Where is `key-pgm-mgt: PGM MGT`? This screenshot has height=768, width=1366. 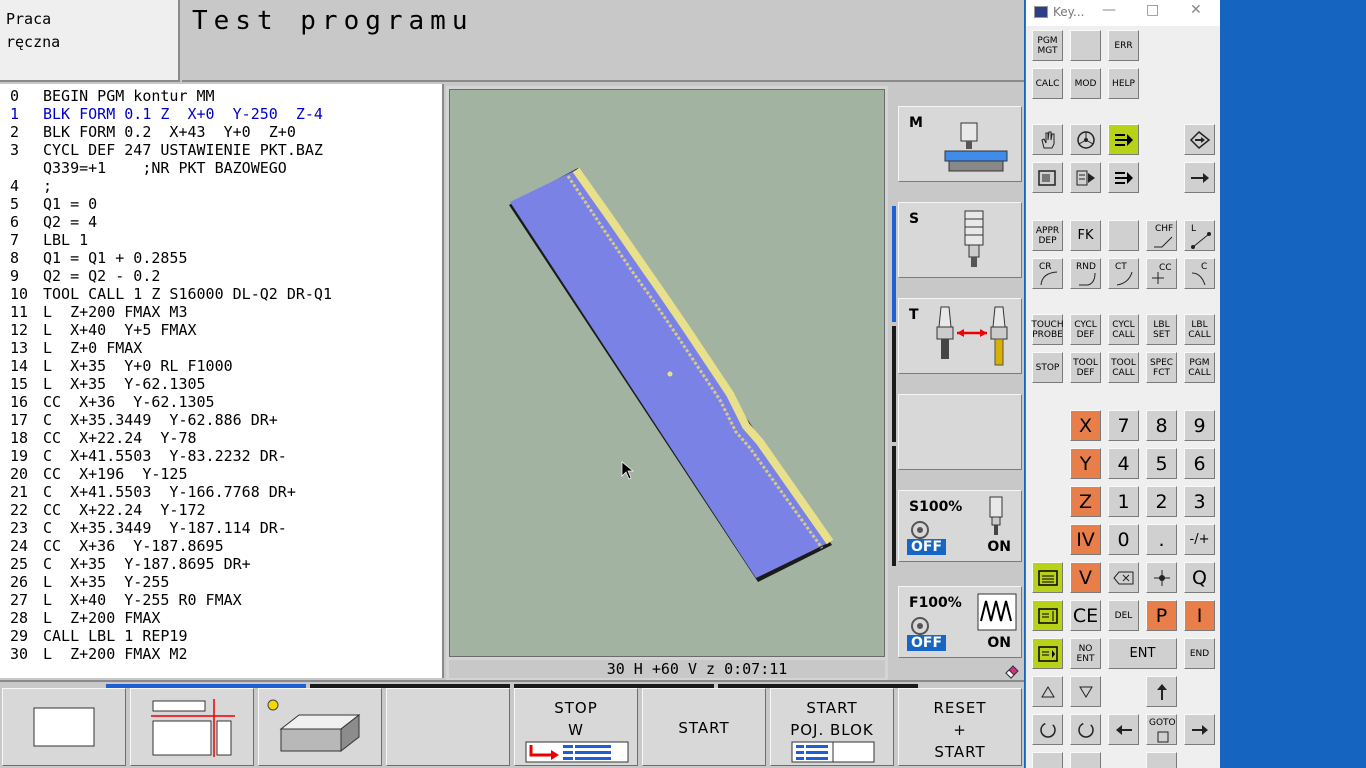
key-pgm-mgt: PGM MGT is located at coordinates (1047, 45).